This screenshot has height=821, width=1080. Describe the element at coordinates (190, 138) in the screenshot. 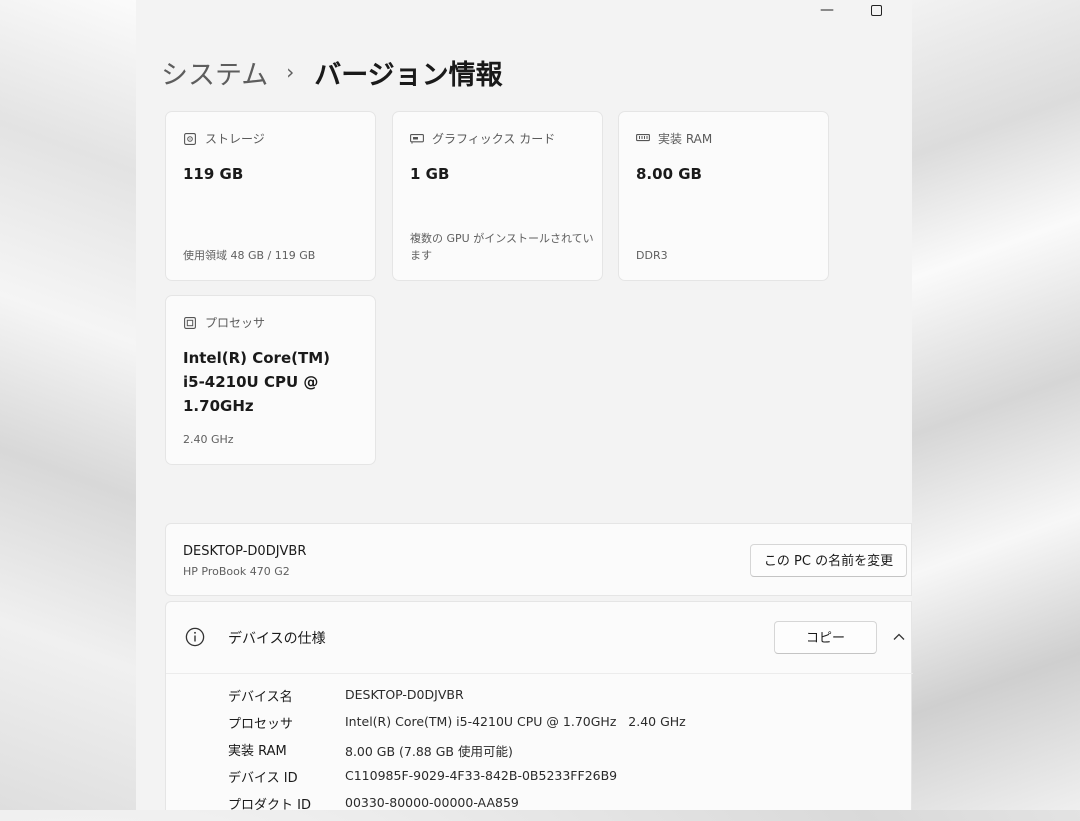

I see `storage-icon` at that location.